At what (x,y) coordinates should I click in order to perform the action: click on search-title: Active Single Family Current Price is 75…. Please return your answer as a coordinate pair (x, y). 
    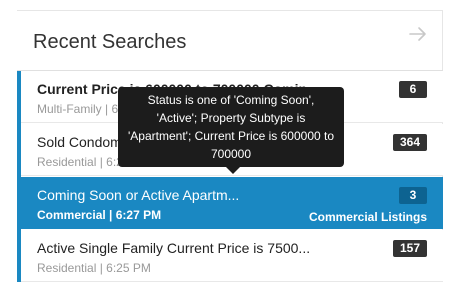
    Looking at the image, I should click on (174, 248).